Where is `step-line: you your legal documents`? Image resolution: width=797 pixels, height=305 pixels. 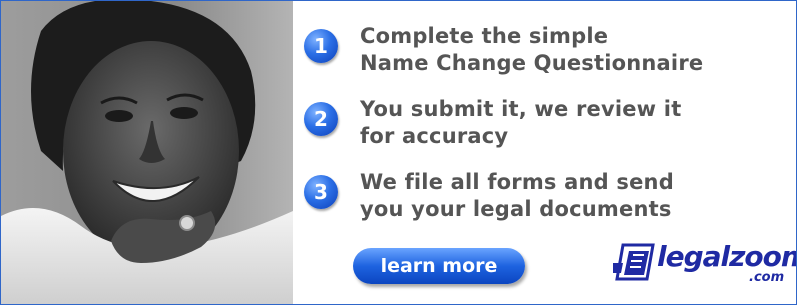 step-line: you your legal documents is located at coordinates (516, 209).